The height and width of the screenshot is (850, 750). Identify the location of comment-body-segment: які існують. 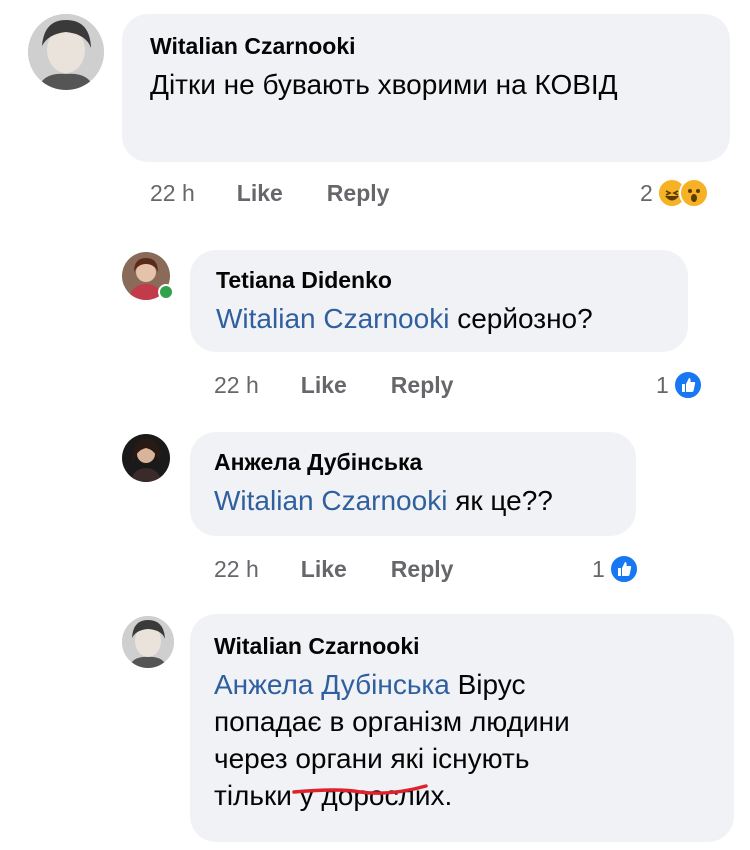
(456, 758).